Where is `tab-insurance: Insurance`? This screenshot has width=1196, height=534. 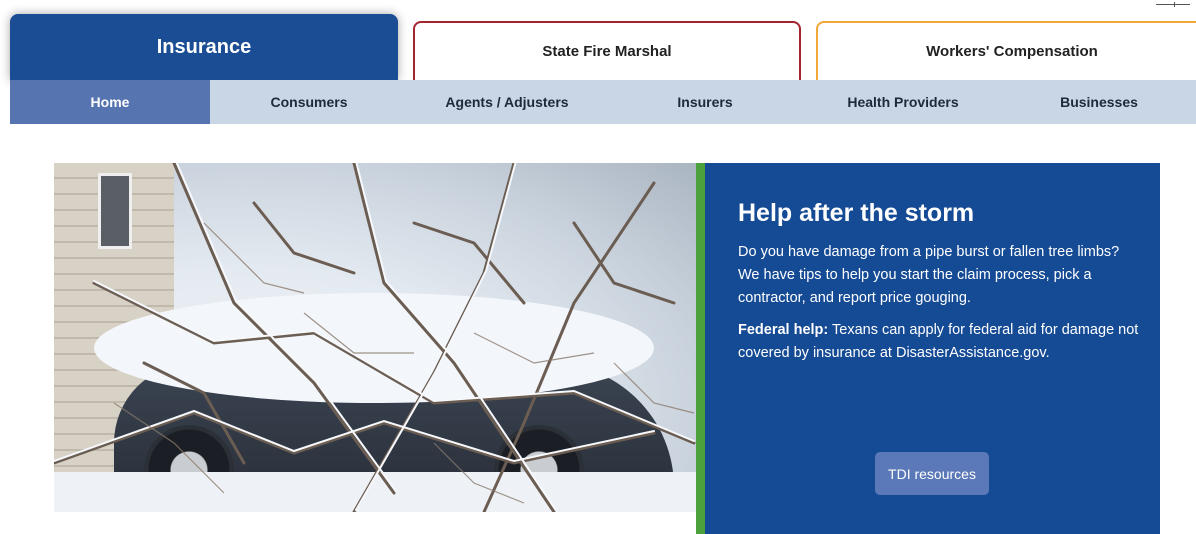
tab-insurance: Insurance is located at coordinates (204, 47).